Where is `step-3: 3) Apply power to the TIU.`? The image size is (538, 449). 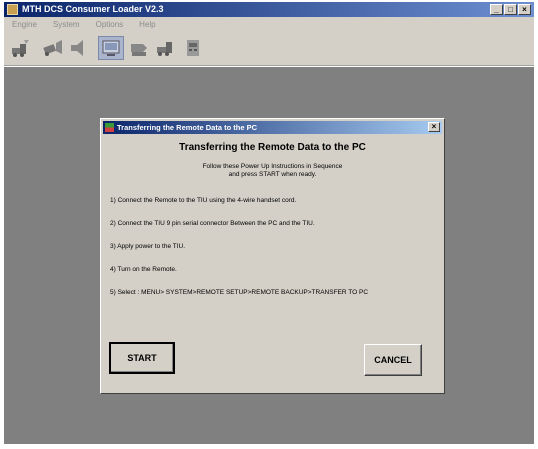
step-3: 3) Apply power to the TIU. is located at coordinates (148, 246).